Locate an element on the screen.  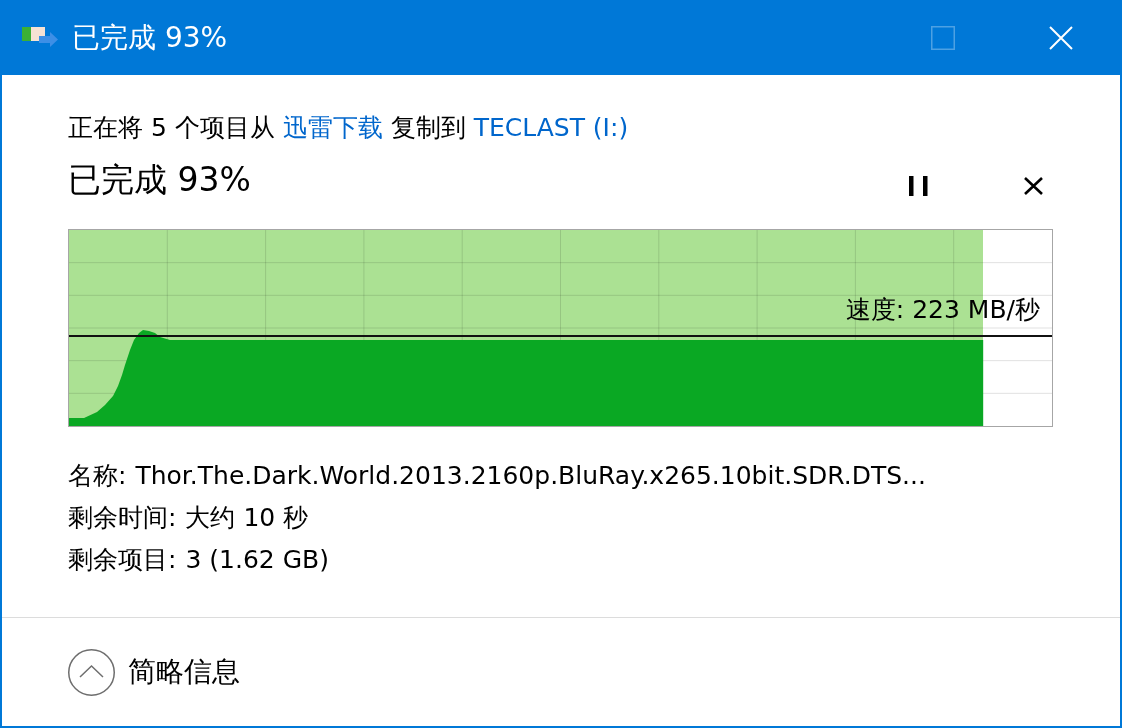
detail-label: 名称: is located at coordinates (97, 476).